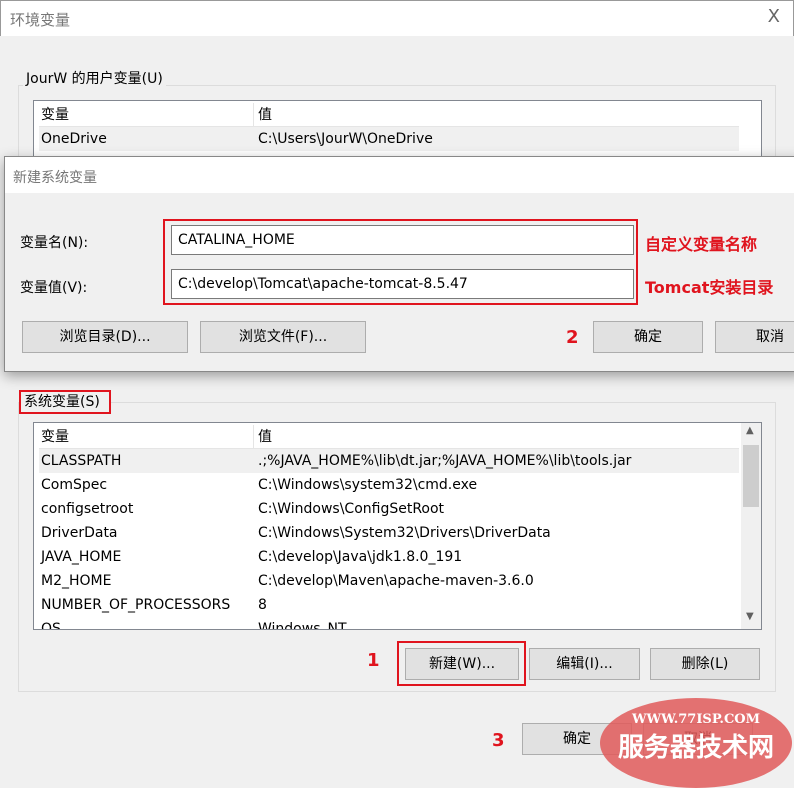  Describe the element at coordinates (404, 533) in the screenshot. I see `row-value: C:\Windows\System32\Drivers\DriverData` at that location.